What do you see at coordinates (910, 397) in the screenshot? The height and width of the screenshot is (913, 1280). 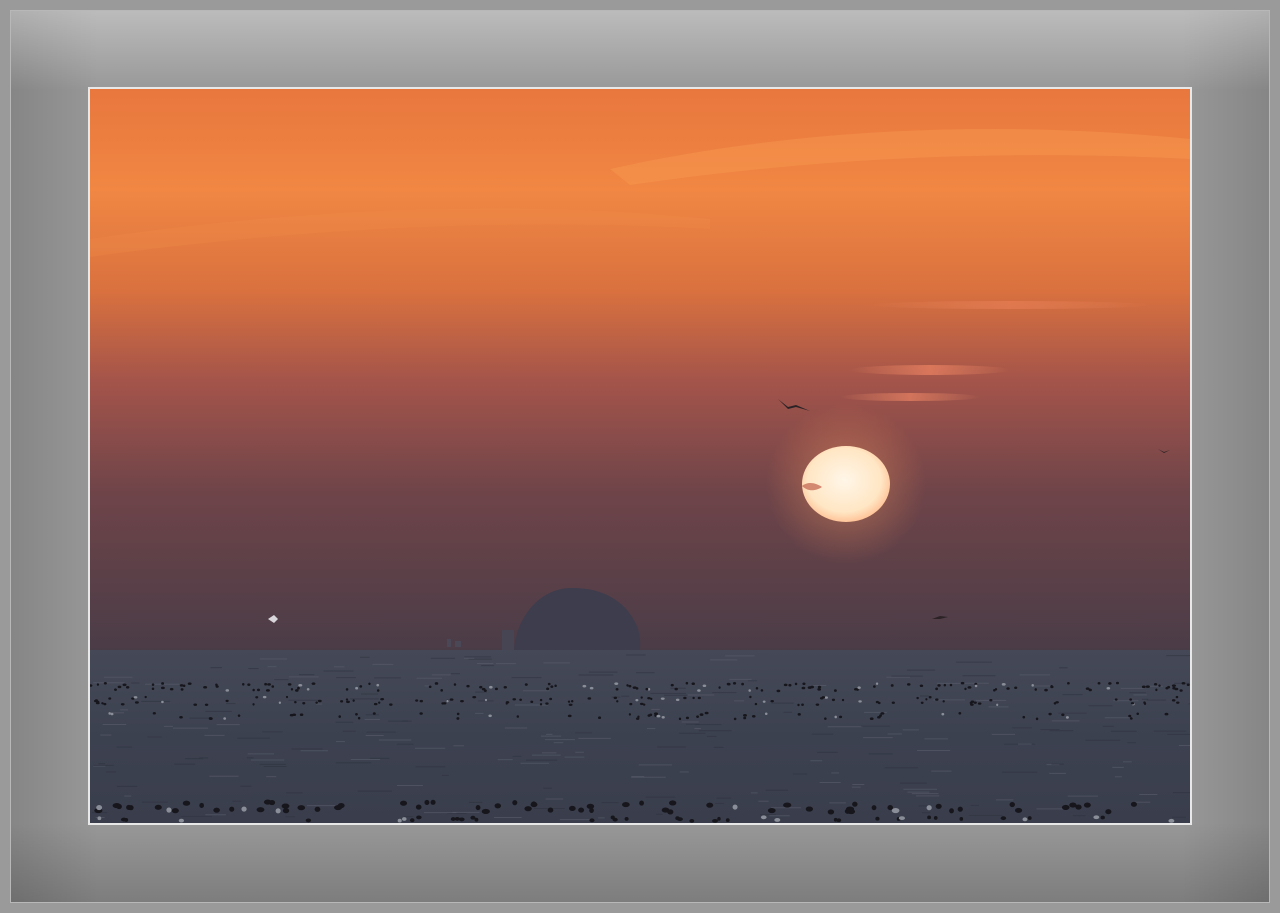 I see `cloud-streak` at bounding box center [910, 397].